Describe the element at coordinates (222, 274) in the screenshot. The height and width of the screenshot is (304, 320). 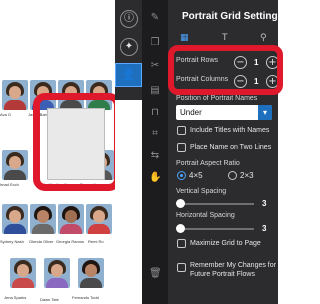
I see `remember-changes-label-line2: Future Portrait Flows` at that location.